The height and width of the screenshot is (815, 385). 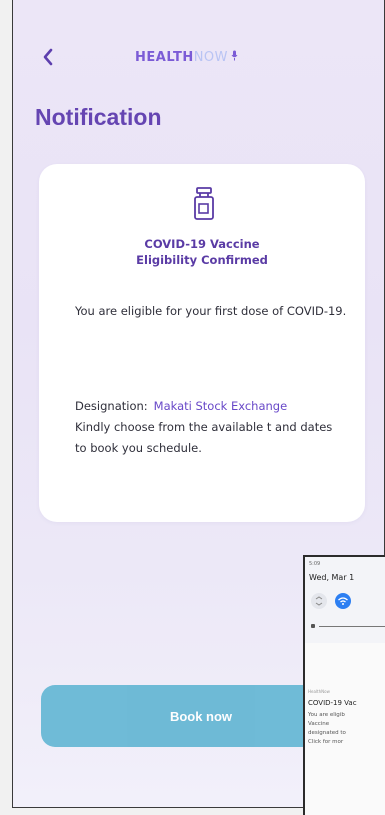 What do you see at coordinates (111, 406) in the screenshot?
I see `designation-label: Designation:` at bounding box center [111, 406].